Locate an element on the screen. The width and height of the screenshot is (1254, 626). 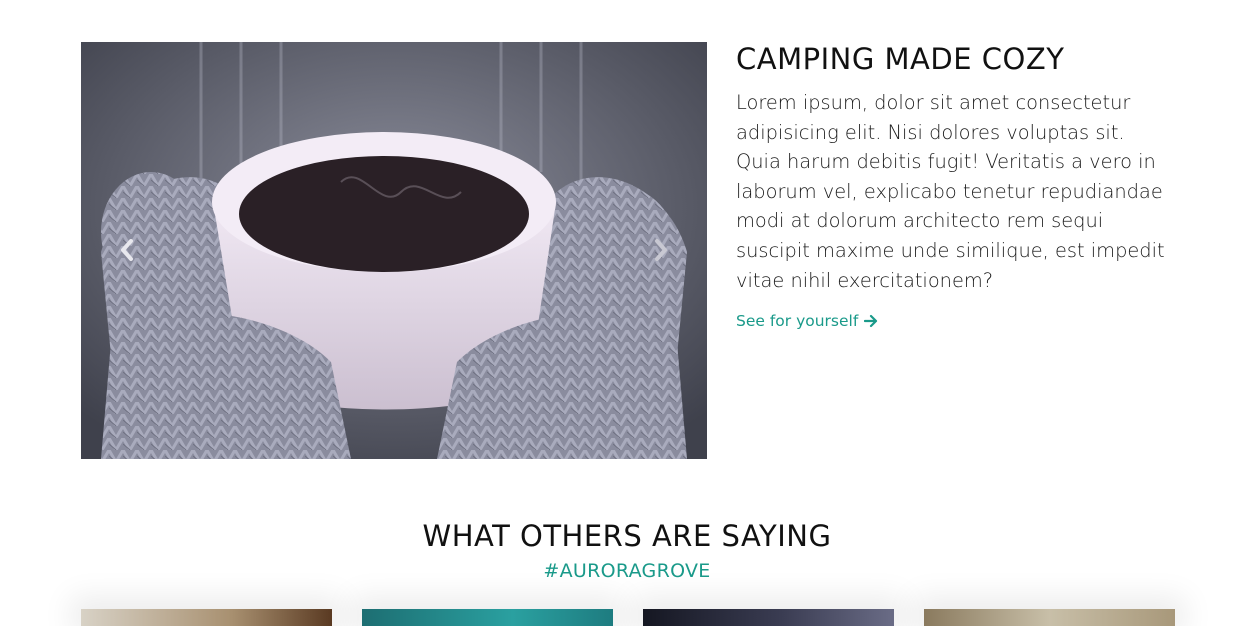
feature-title: CAMPING MADE COZY is located at coordinates (900, 59).